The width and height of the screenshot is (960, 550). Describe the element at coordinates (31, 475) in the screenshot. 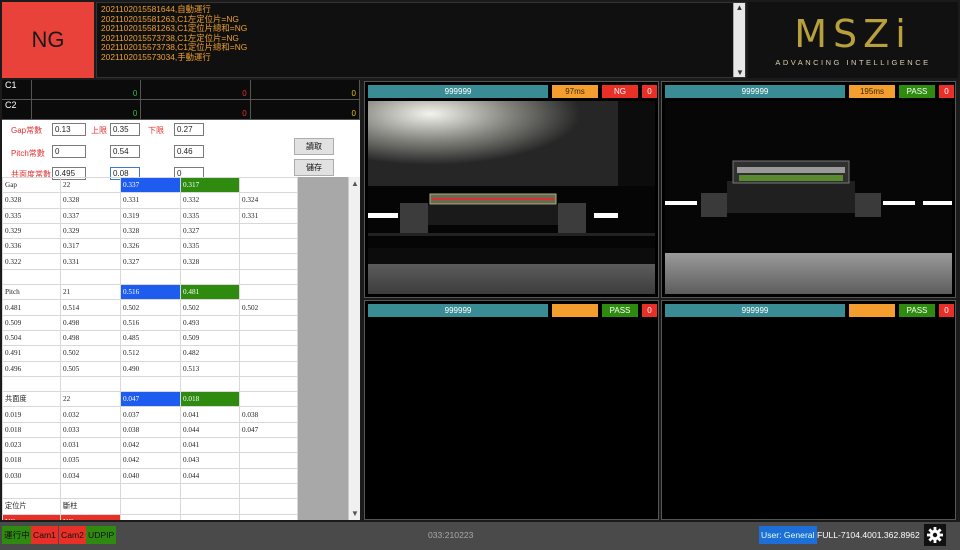

I see `table-cell: 0.030` at that location.